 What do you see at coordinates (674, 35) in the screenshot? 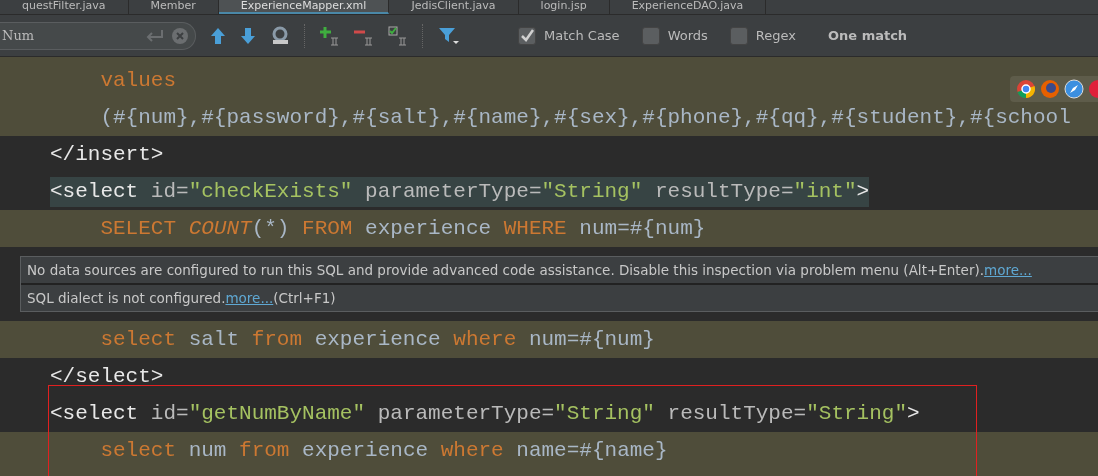
I see `option-checkbox: Words` at bounding box center [674, 35].